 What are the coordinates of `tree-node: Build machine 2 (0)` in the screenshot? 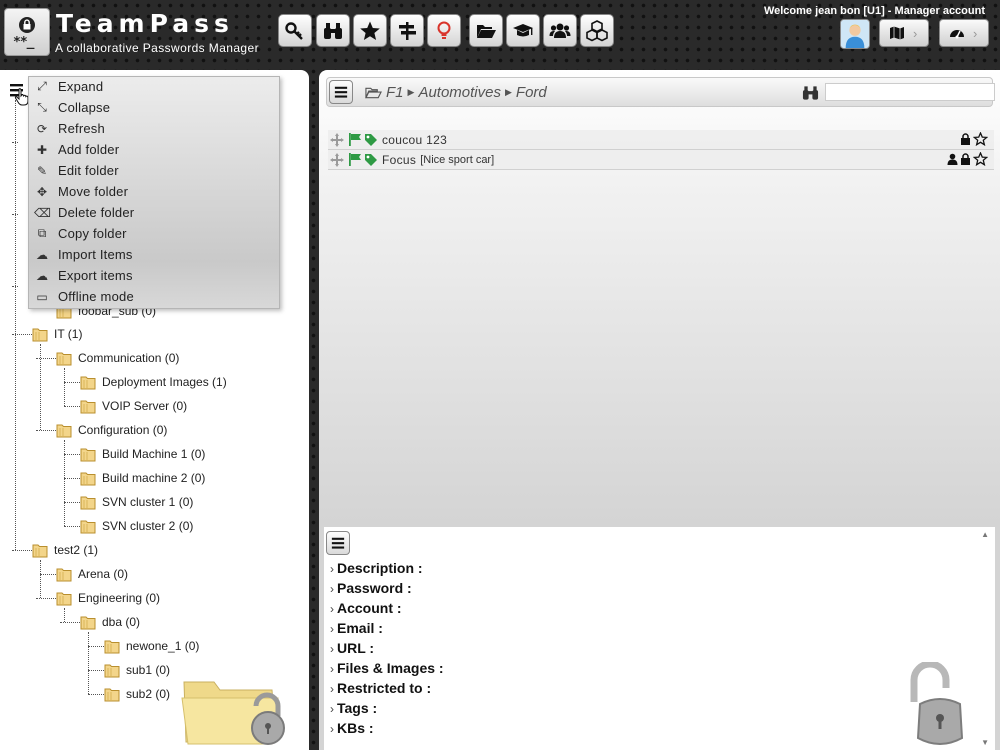 It's located at (142, 478).